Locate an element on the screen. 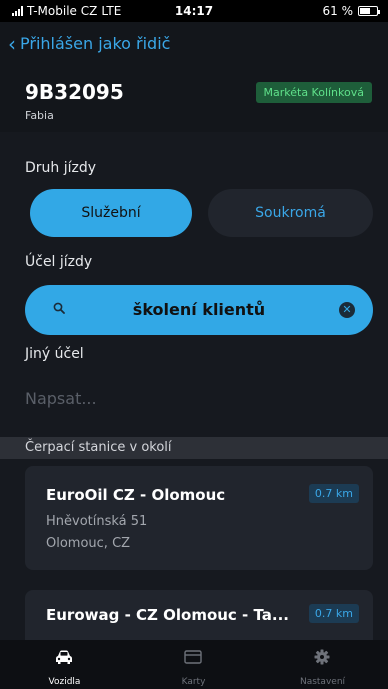 The width and height of the screenshot is (388, 689). tab-settings: Nastavení is located at coordinates (322, 664).